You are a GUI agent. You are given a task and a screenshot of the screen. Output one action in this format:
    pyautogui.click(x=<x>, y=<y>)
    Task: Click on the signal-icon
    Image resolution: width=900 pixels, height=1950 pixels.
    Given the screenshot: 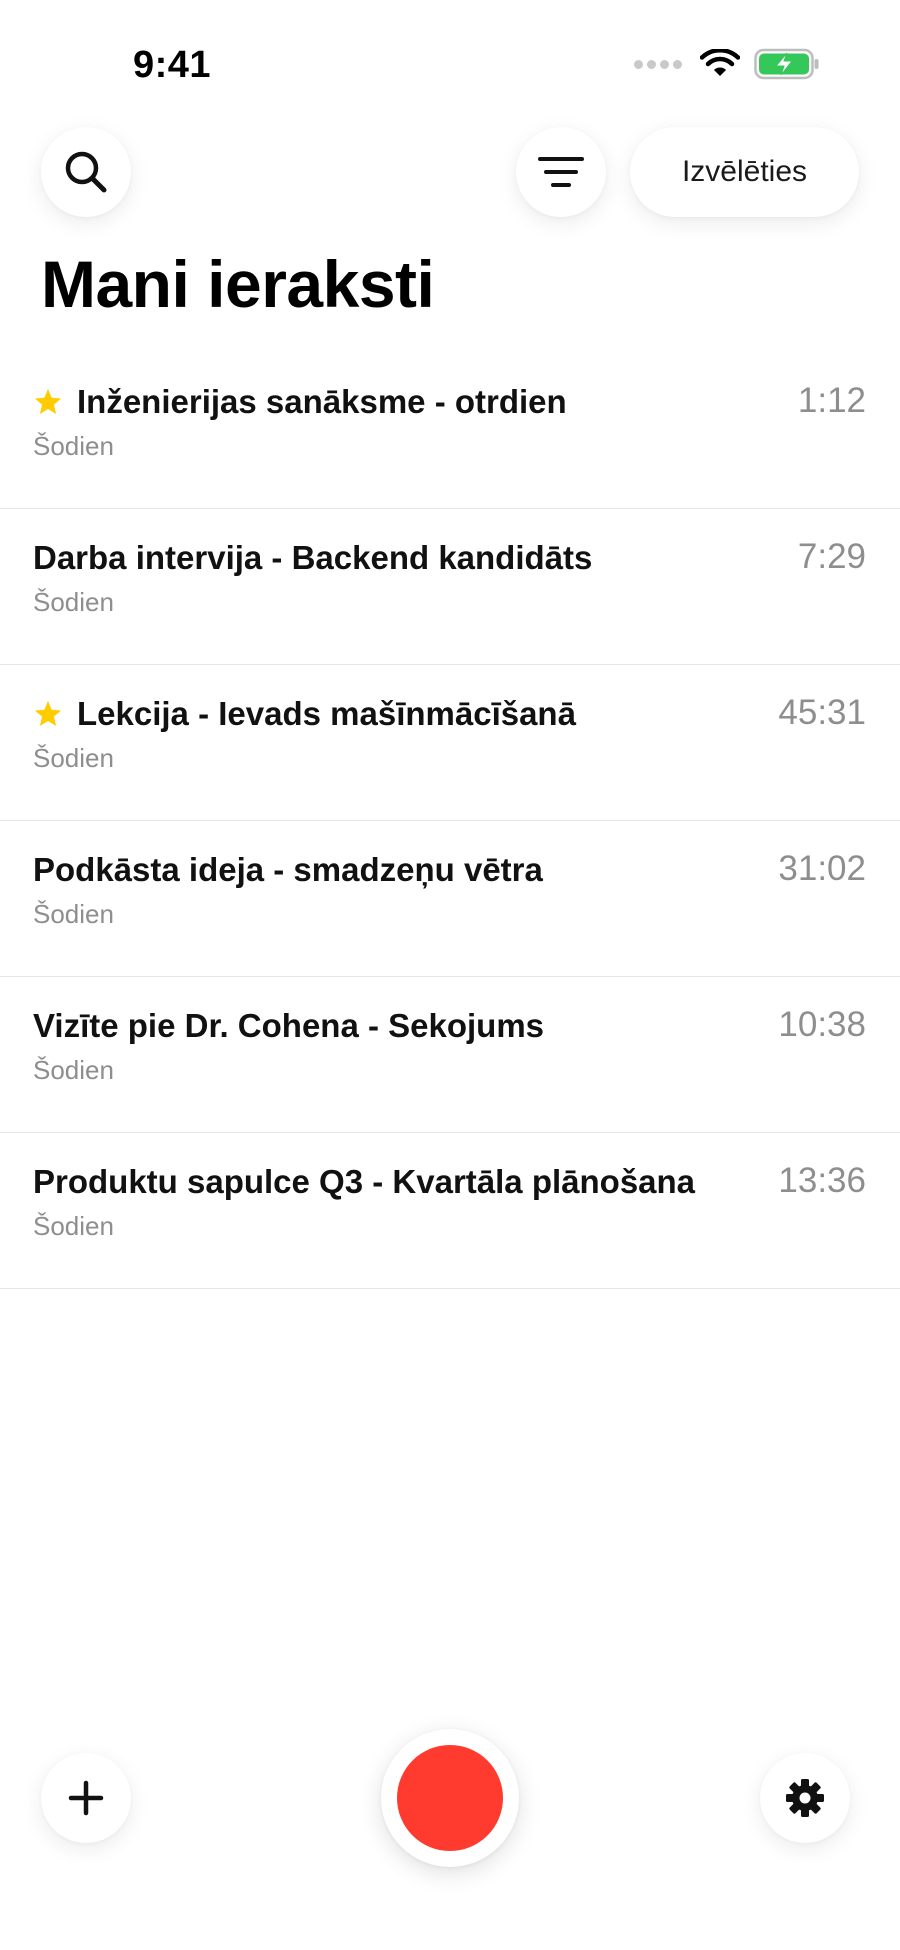 What is the action you would take?
    pyautogui.click(x=658, y=64)
    